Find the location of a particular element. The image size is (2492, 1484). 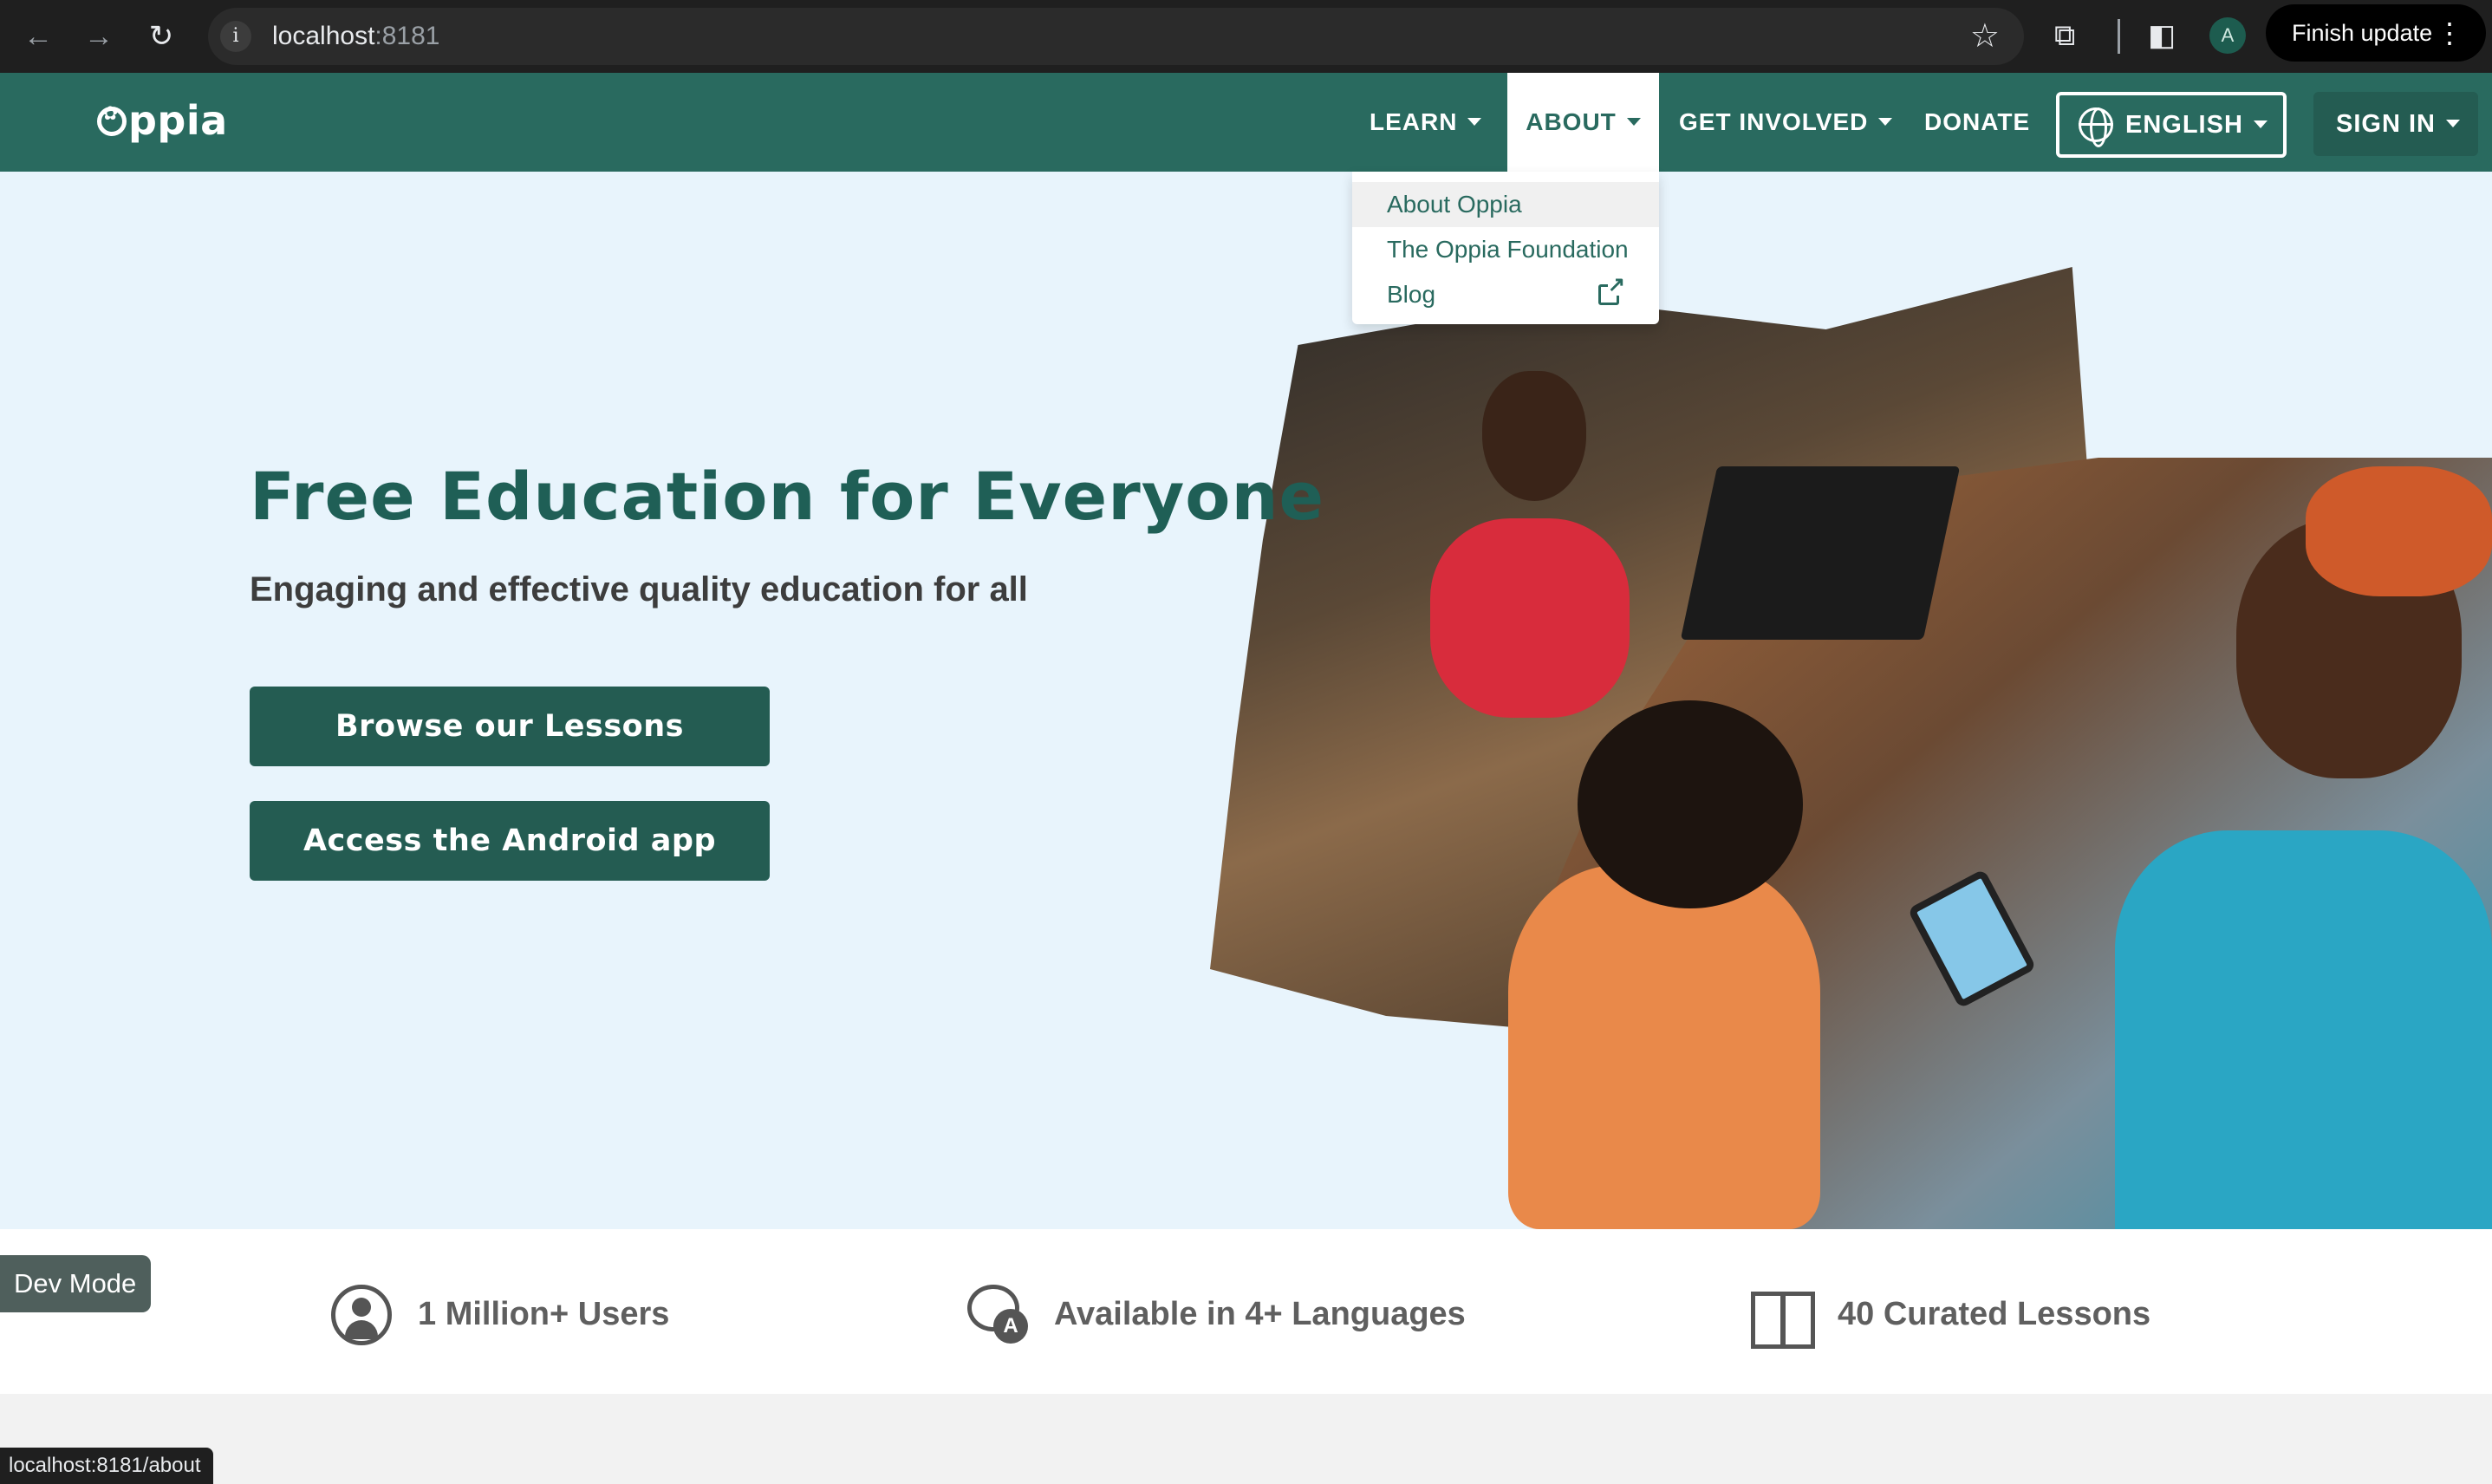

laptop-image is located at coordinates (1820, 553).